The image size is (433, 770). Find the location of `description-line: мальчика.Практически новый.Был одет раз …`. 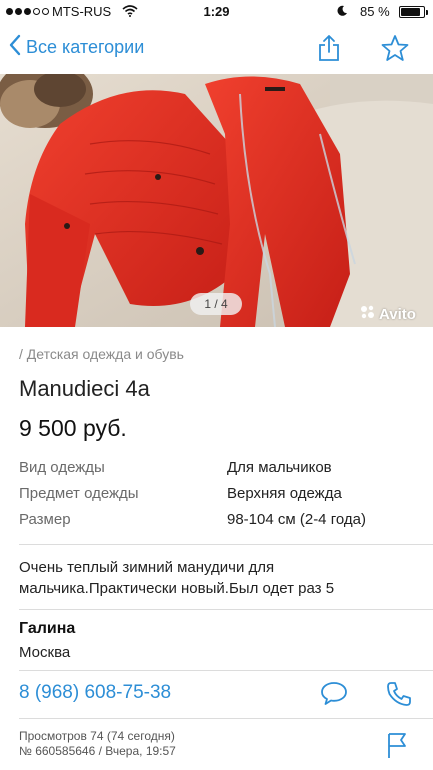

description-line: мальчика.Практически новый.Был одет раз … is located at coordinates (177, 588).